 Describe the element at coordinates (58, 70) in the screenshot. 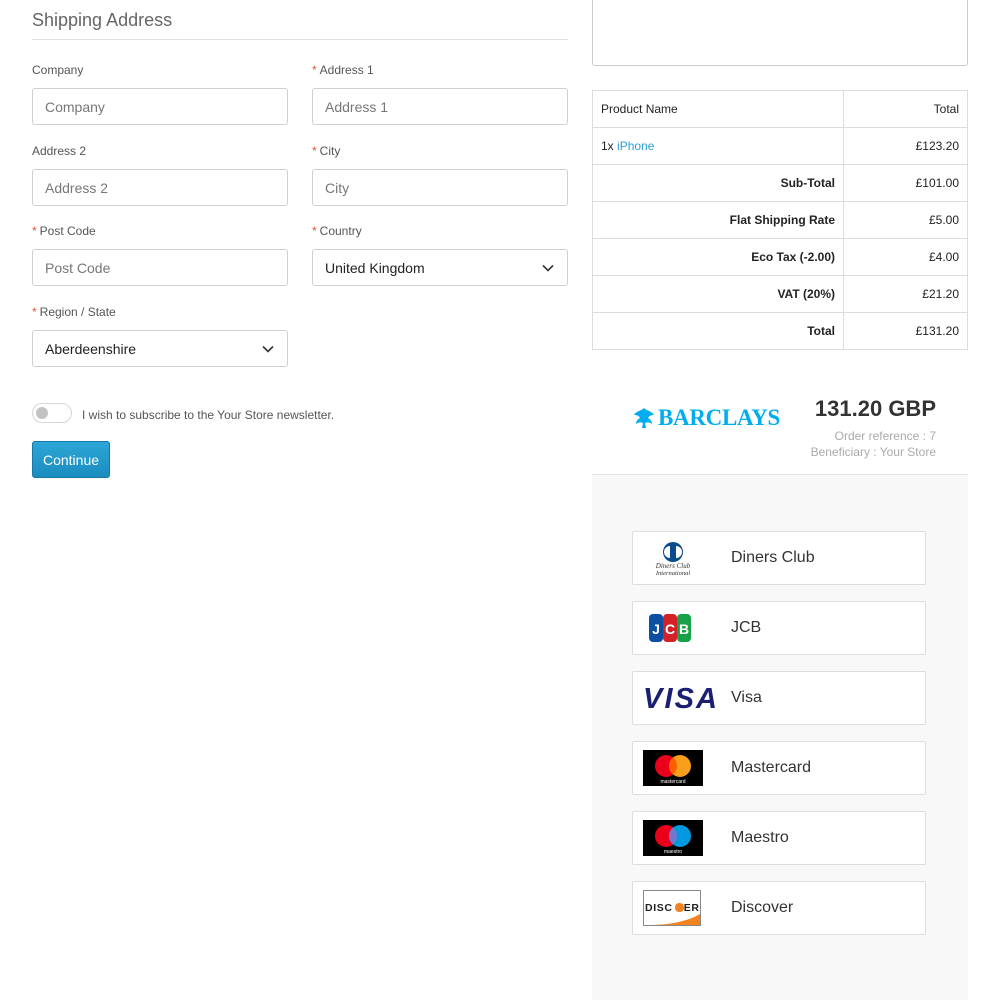

I see `company-label: Company` at that location.